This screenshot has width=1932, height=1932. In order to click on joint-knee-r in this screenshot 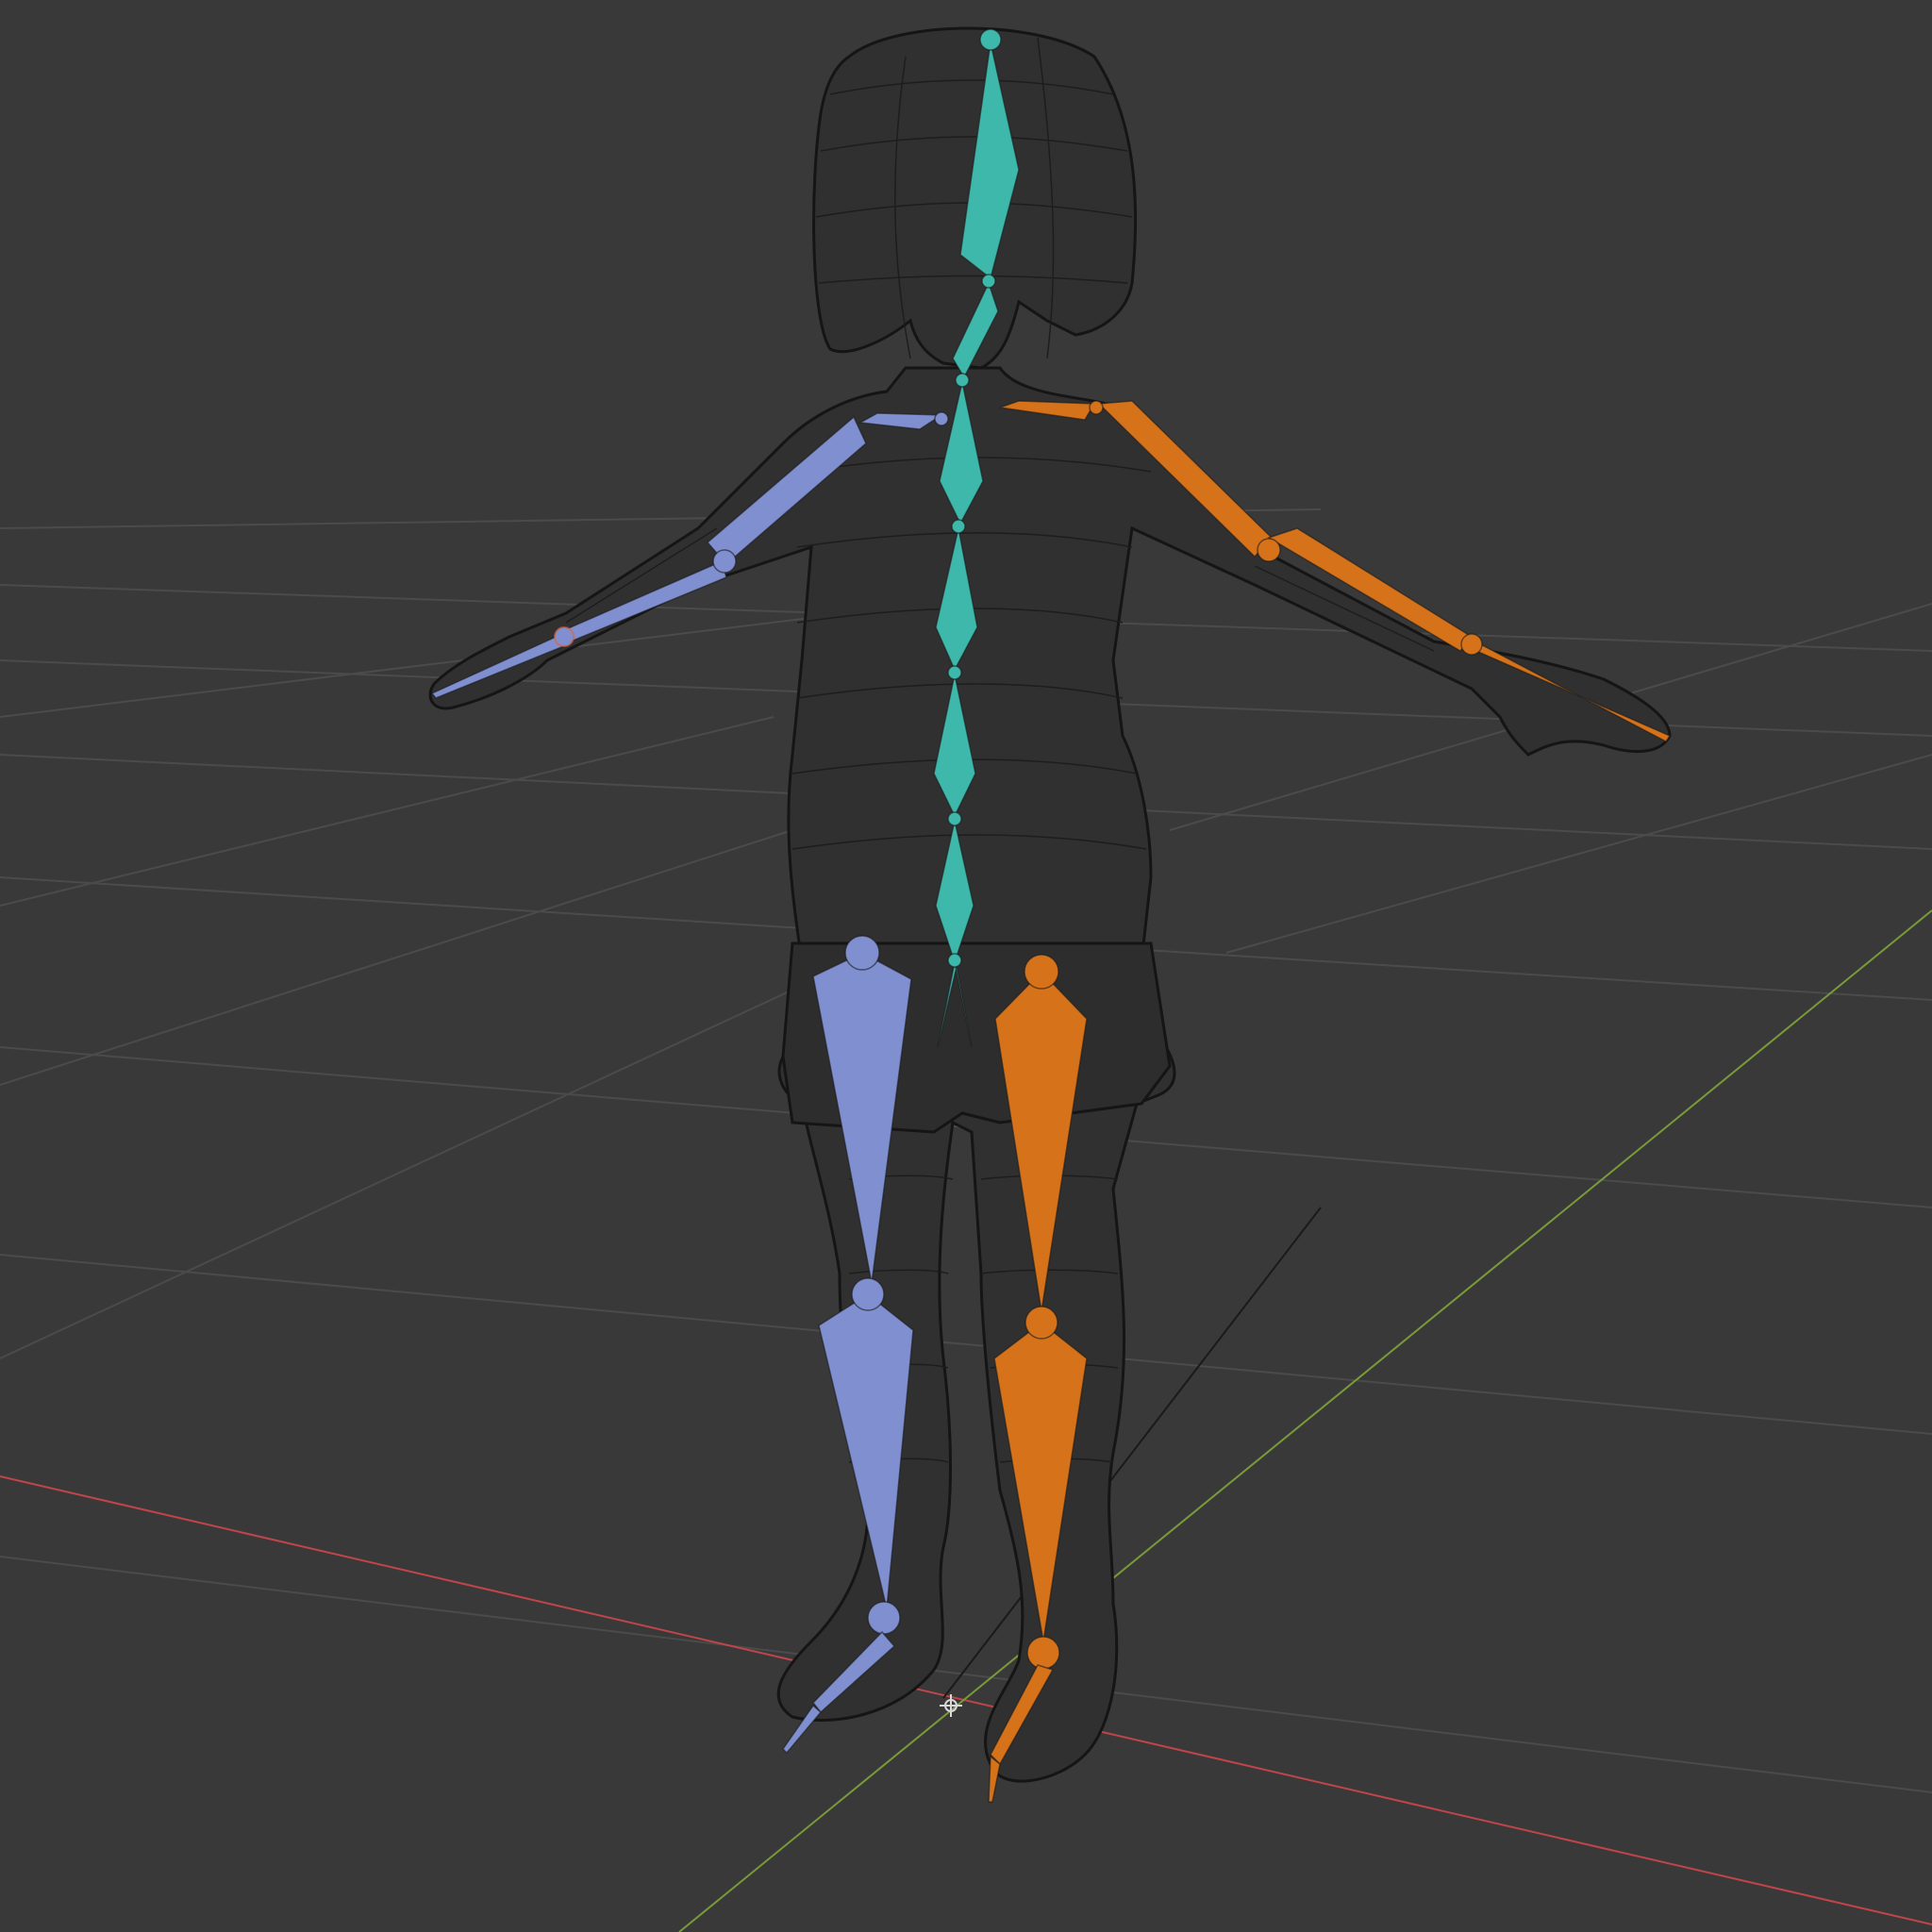, I will do `click(1041, 1323)`.